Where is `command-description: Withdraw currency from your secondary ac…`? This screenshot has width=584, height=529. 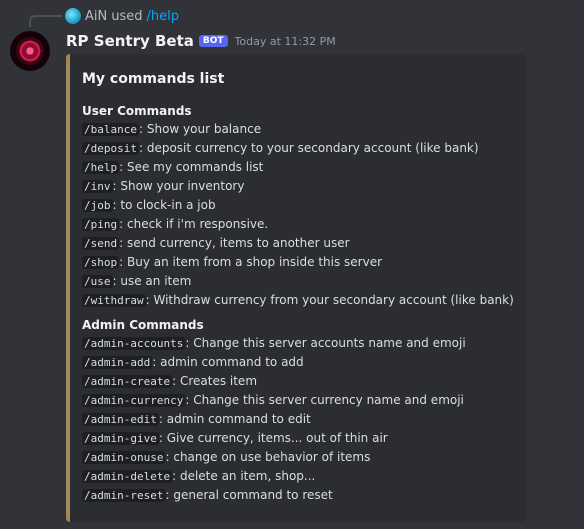 command-description: Withdraw currency from your secondary ac… is located at coordinates (333, 300).